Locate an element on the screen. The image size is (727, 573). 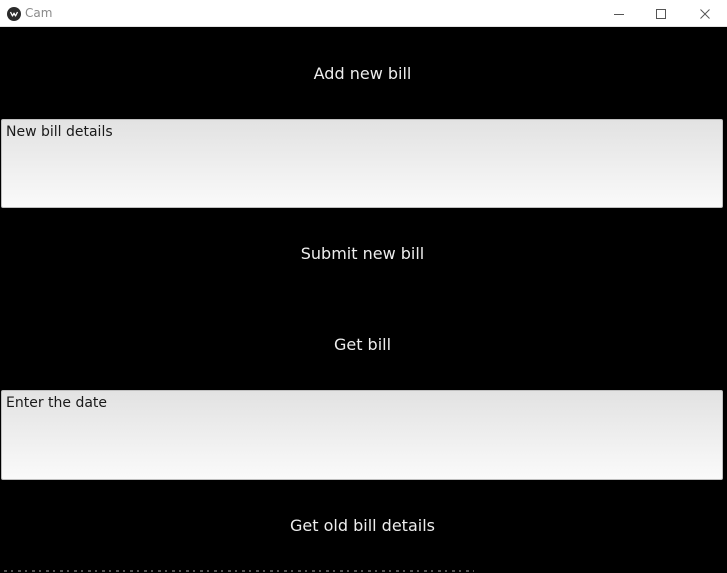
close-icon is located at coordinates (705, 14).